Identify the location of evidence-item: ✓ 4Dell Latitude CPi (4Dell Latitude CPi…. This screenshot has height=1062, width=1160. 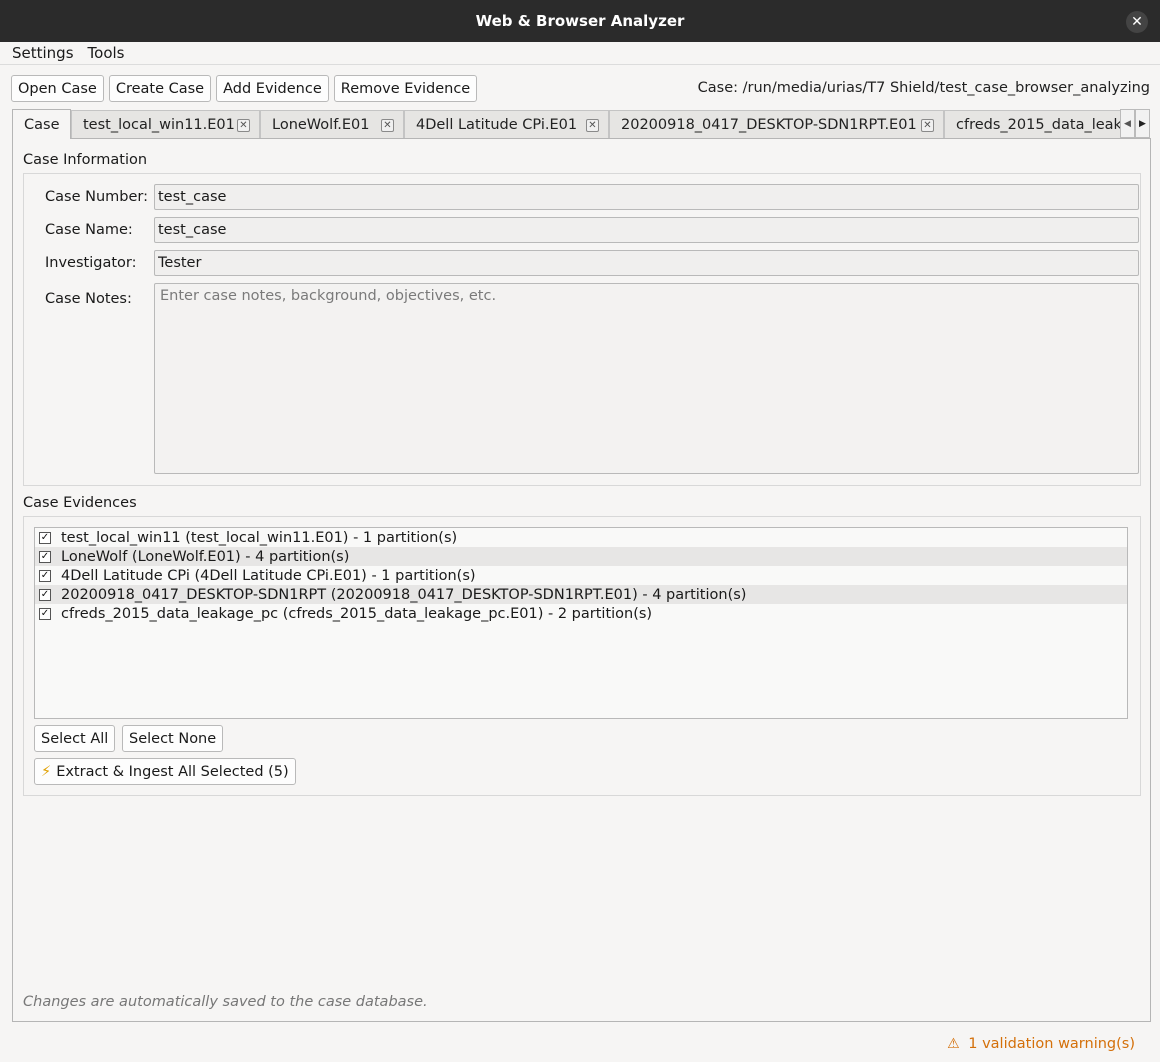
(581, 575).